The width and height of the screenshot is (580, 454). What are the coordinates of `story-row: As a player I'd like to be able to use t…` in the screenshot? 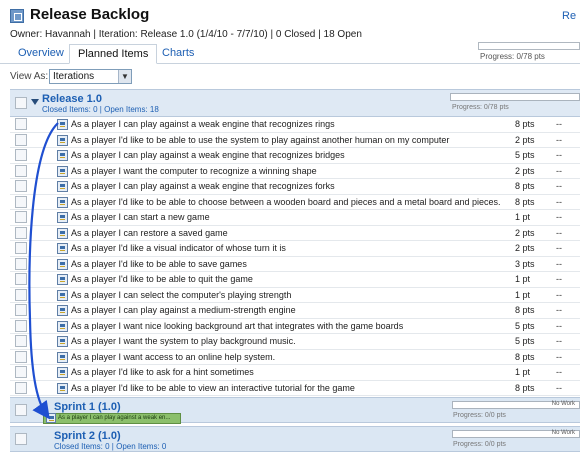 It's located at (295, 140).